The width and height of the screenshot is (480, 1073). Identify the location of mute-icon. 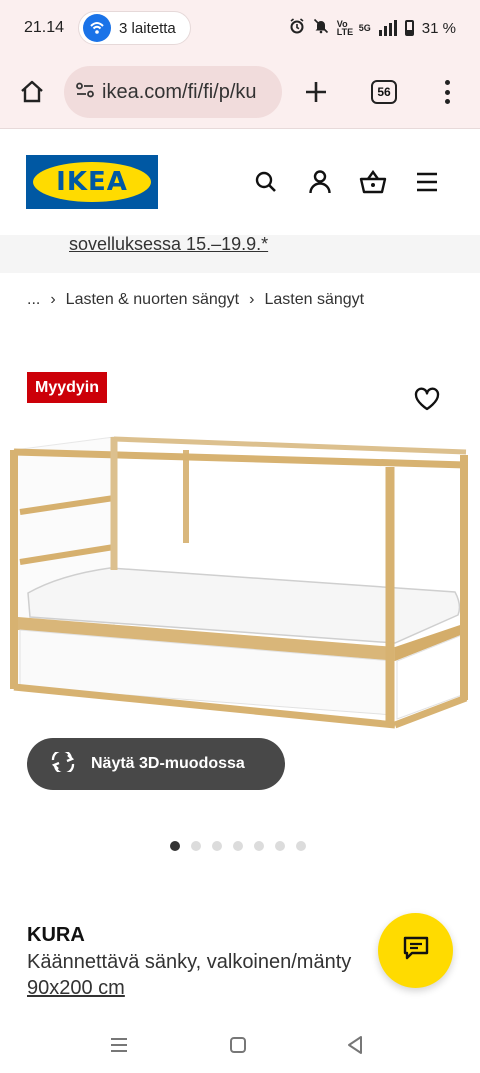
(321, 28).